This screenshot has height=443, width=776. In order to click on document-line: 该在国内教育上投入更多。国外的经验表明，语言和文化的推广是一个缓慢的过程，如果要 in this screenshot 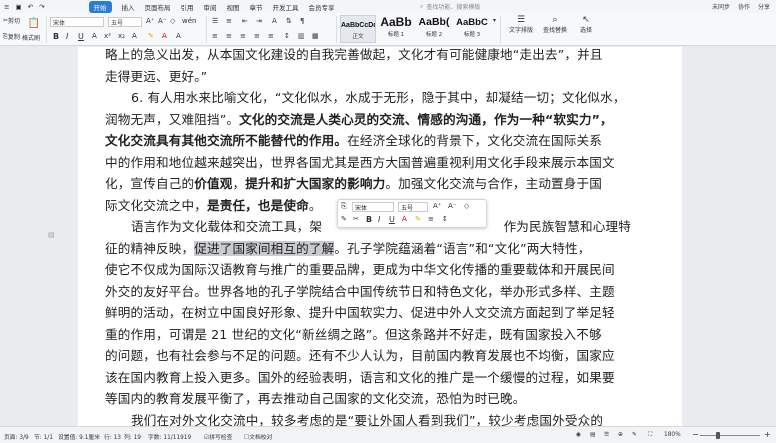, I will do `click(368, 378)`.